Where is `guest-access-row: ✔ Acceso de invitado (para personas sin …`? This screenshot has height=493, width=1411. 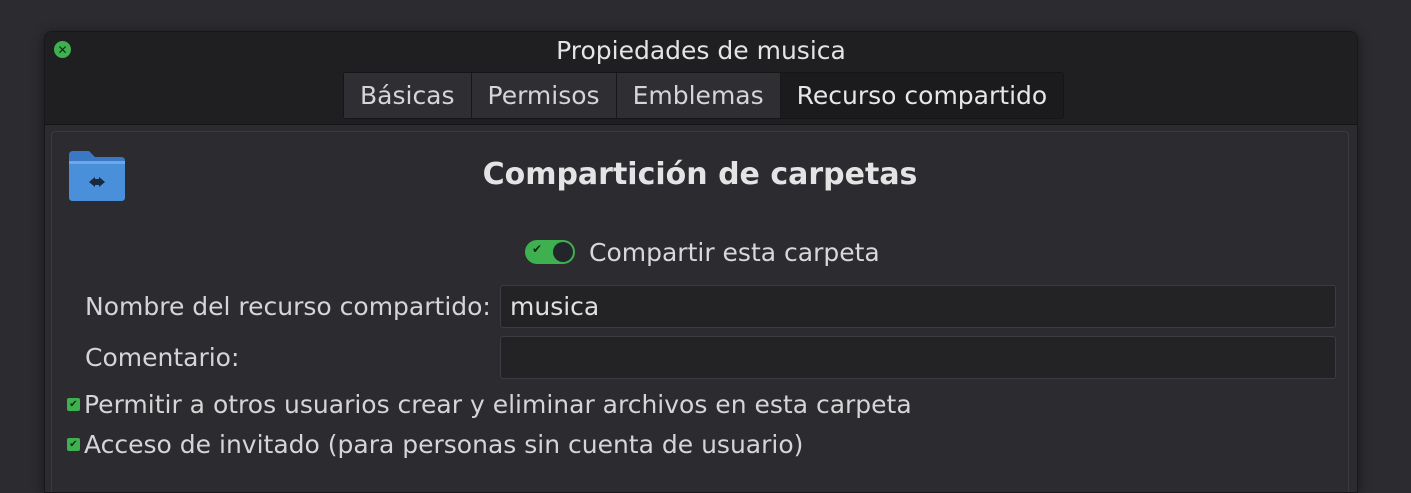 guest-access-row: ✔ Acceso de invitado (para personas sin … is located at coordinates (435, 444).